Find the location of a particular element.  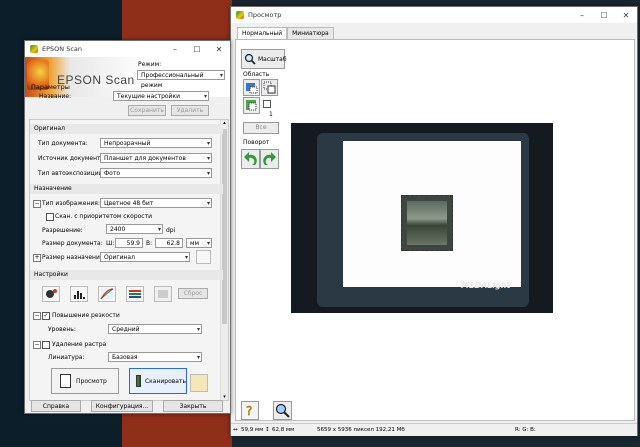

scan-button: Сканировать is located at coordinates (158, 381).